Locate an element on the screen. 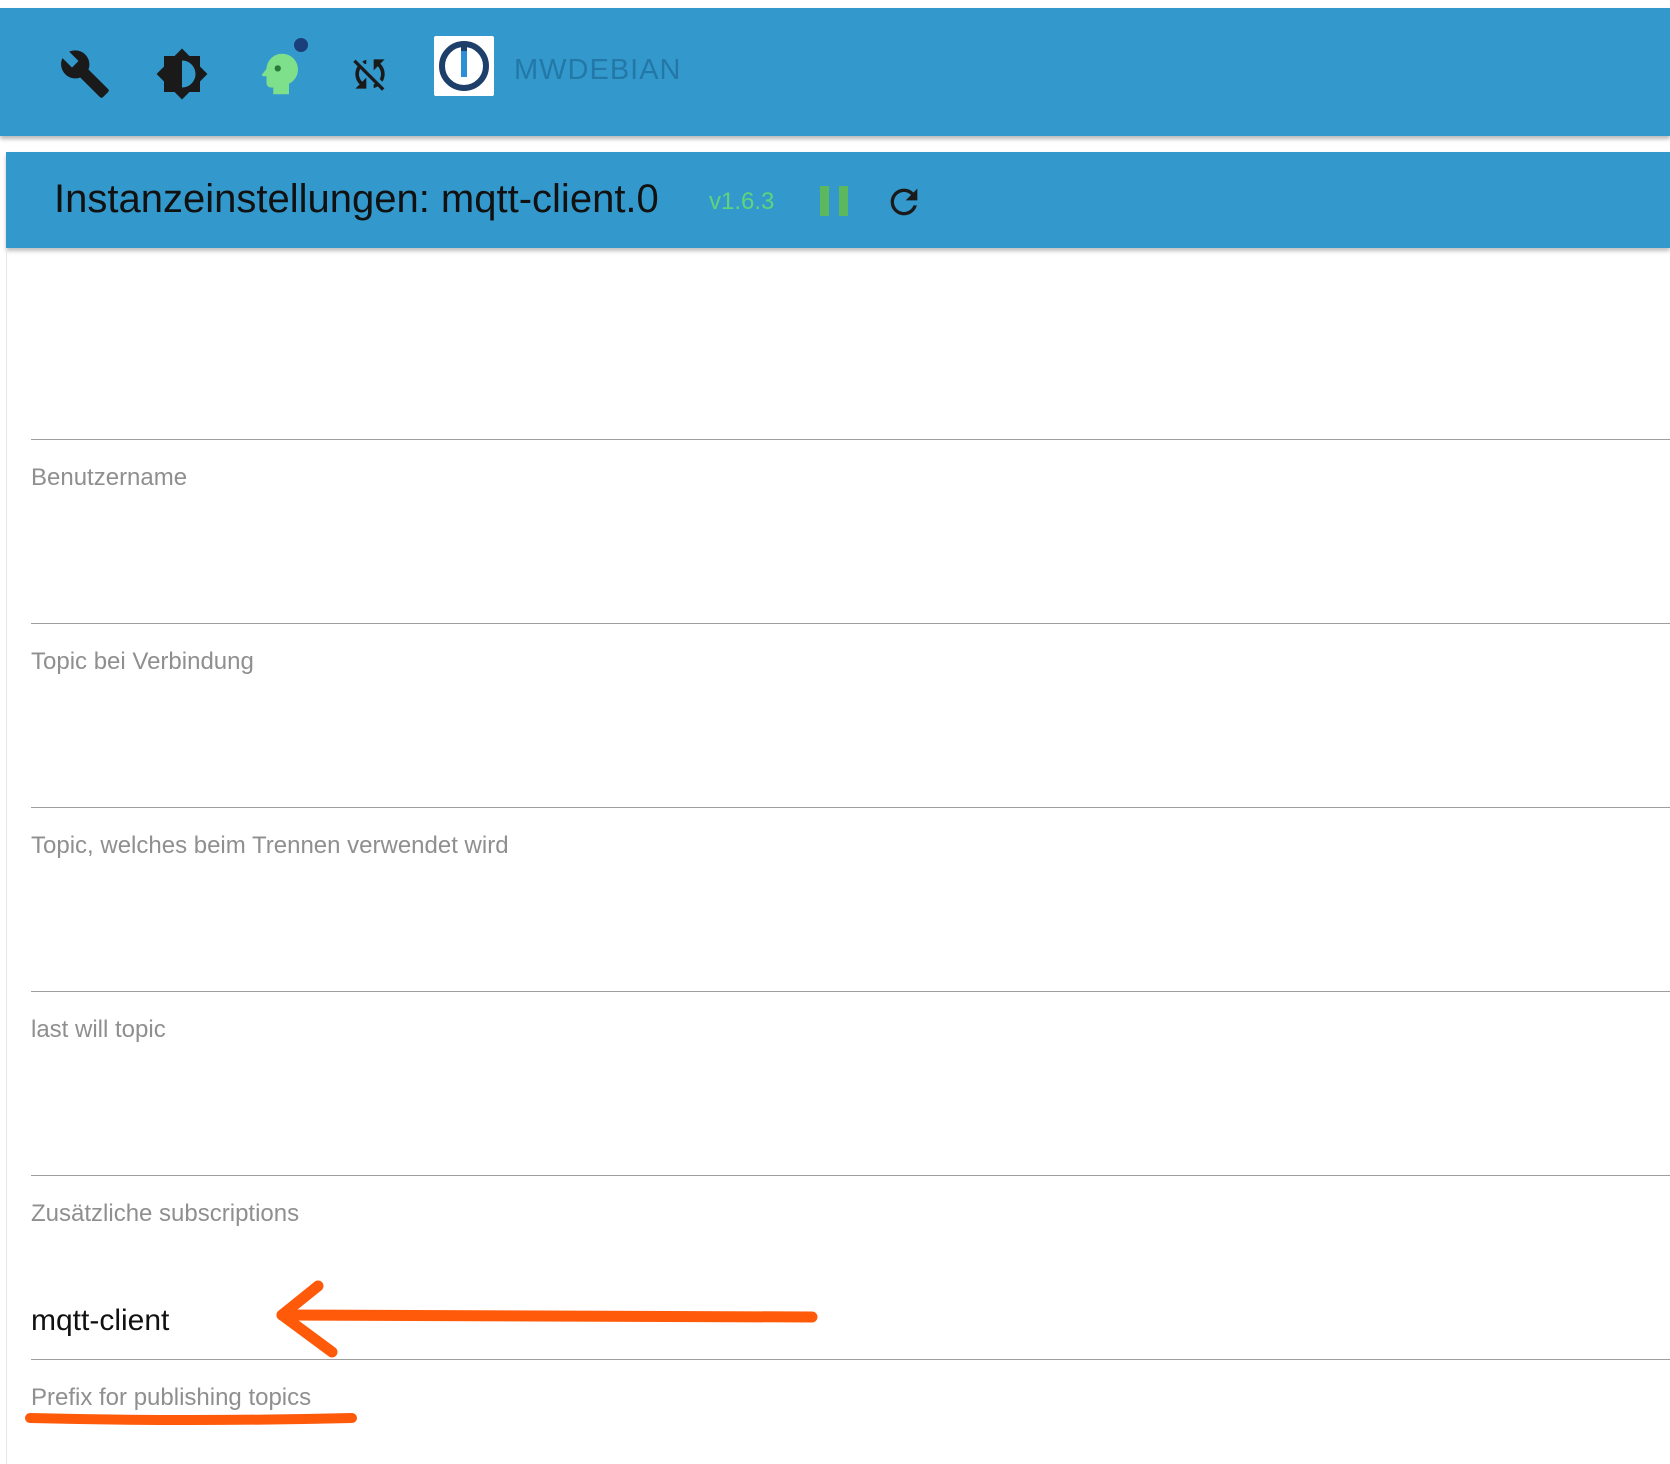 The image size is (1670, 1464). field-topic-disconnect is located at coordinates (850, 896).